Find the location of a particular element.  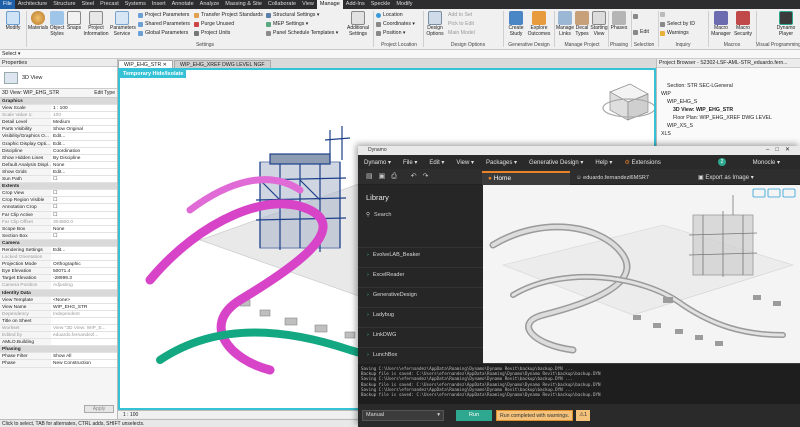

property-value: Adjusting is located at coordinates (84, 285).